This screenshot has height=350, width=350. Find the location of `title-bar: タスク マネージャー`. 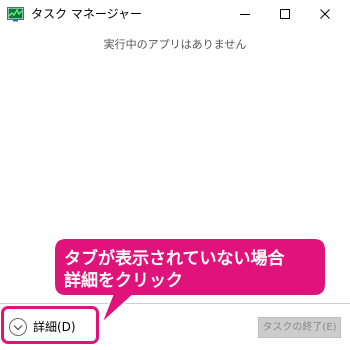

title-bar: タスク マネージャー is located at coordinates (175, 14).